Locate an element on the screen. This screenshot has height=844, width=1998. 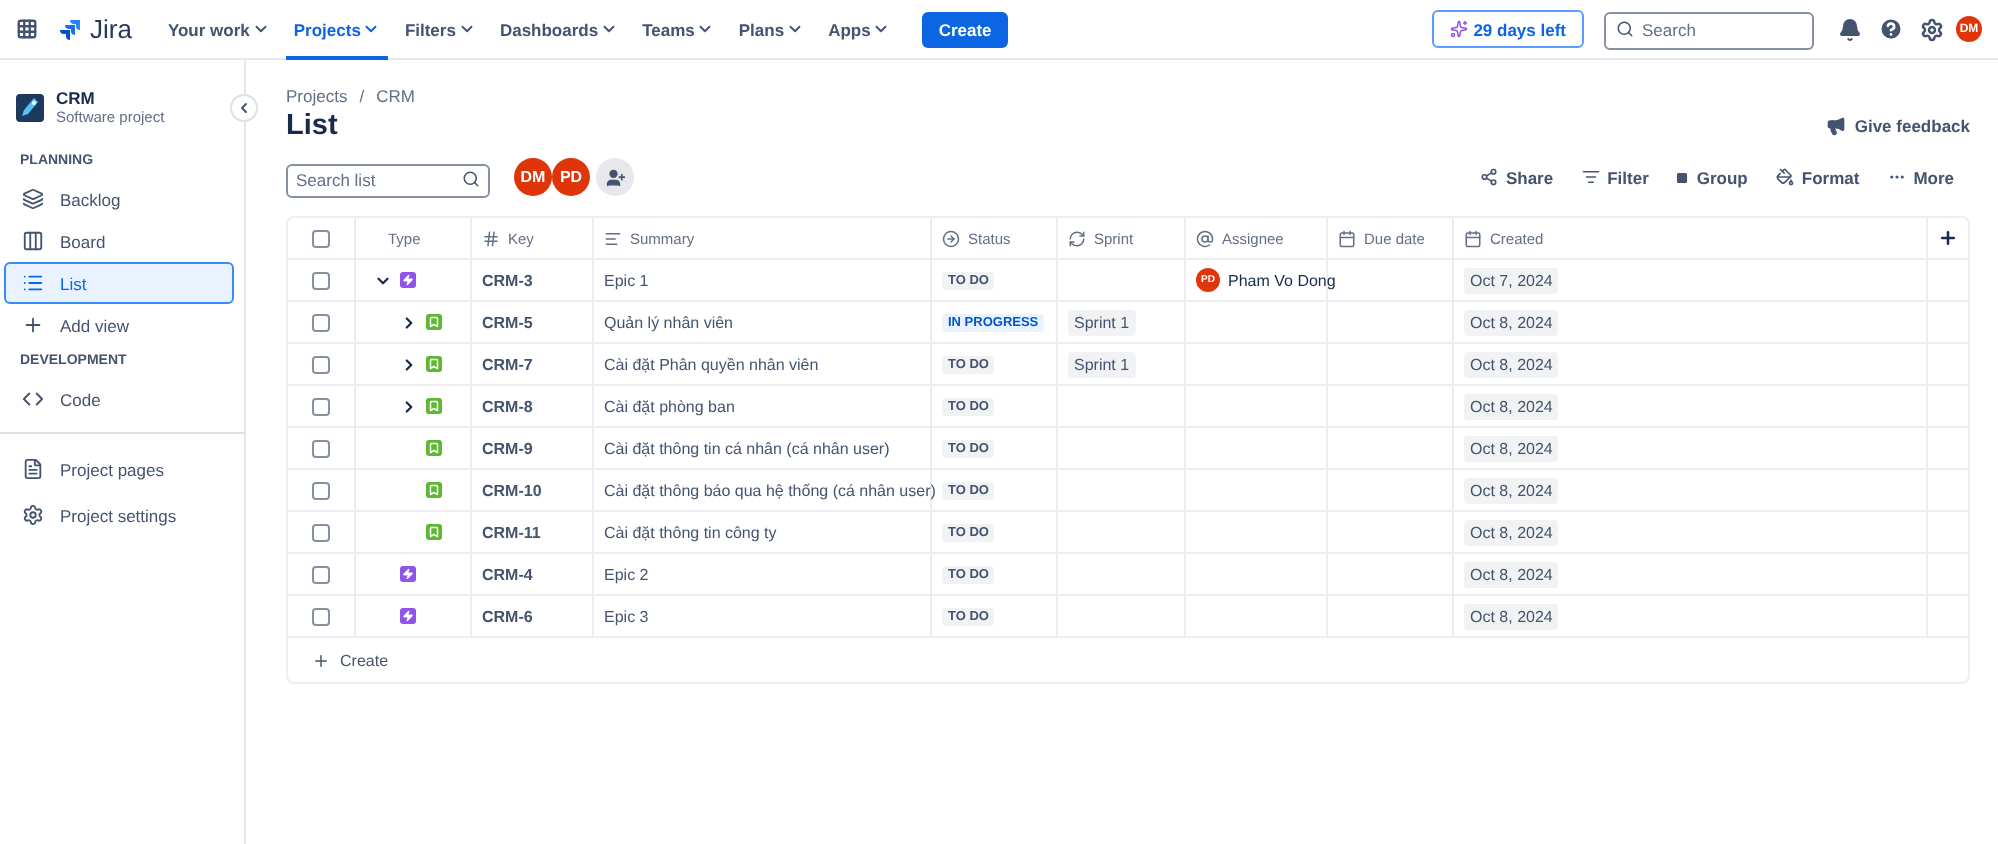
trial-button: 29 days left is located at coordinates (1507, 29).